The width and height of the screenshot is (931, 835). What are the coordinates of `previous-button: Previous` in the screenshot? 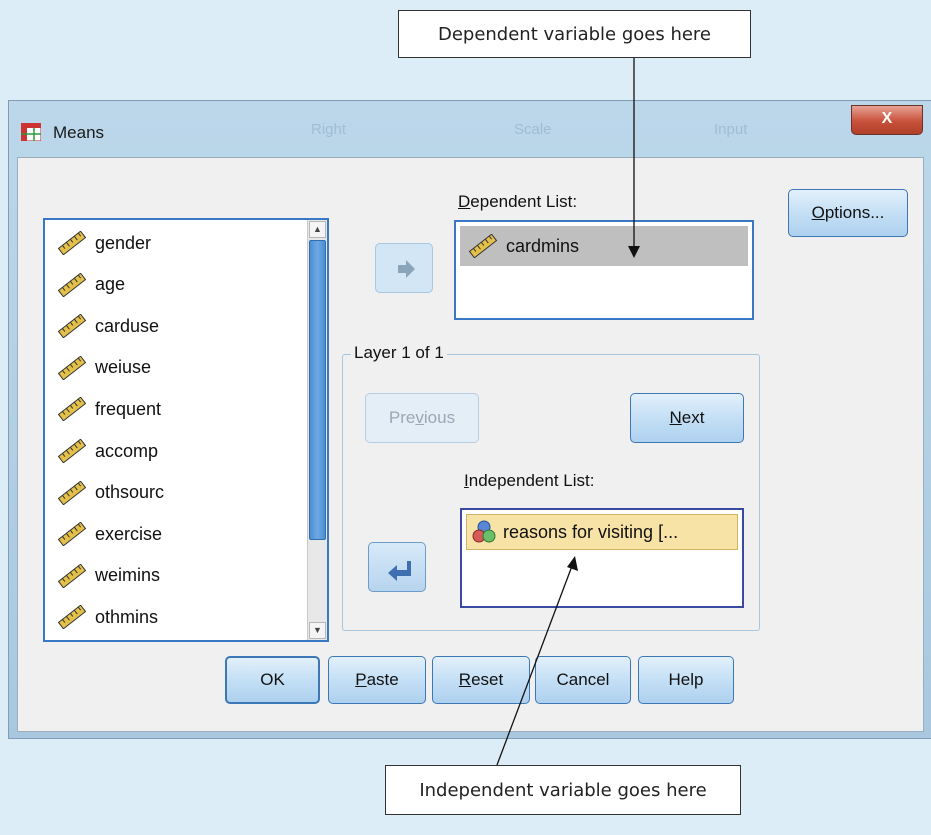 It's located at (422, 418).